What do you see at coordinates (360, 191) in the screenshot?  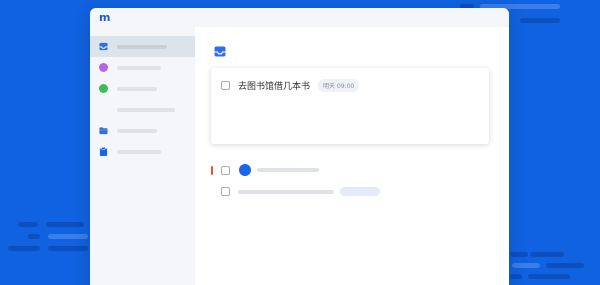 I see `tag-placeholder` at bounding box center [360, 191].